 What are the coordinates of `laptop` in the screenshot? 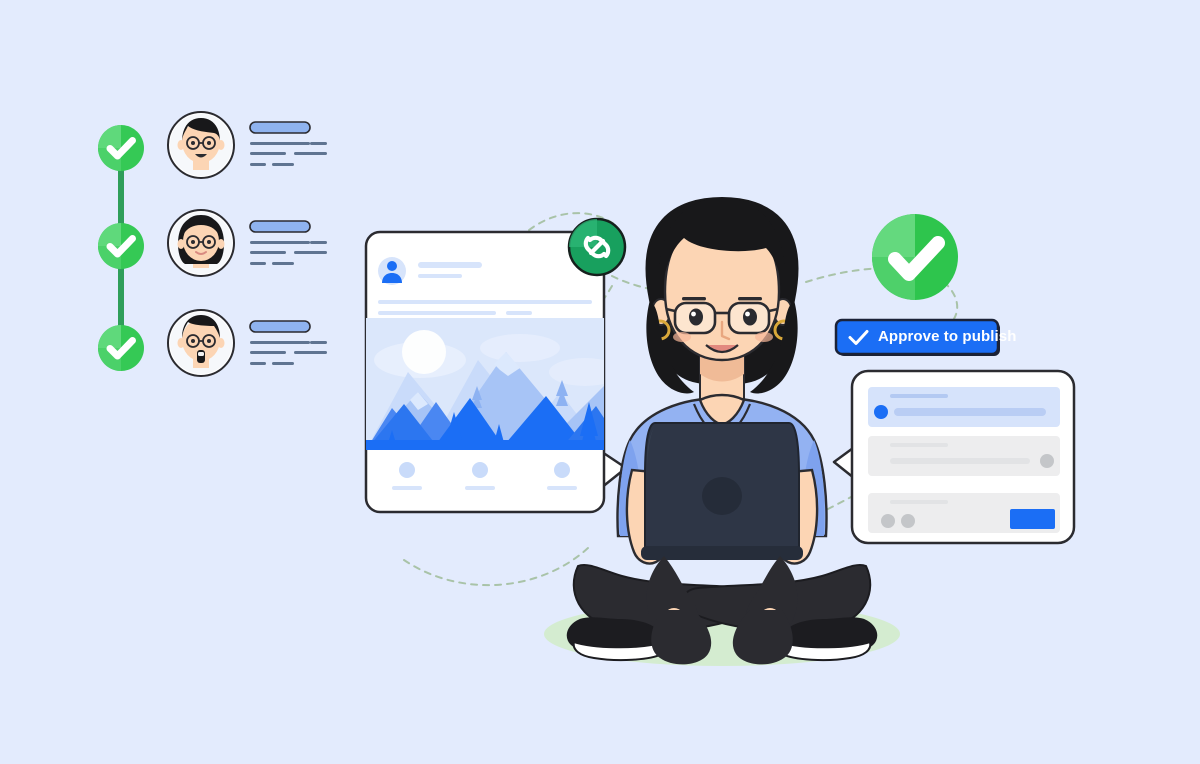 It's located at (722, 491).